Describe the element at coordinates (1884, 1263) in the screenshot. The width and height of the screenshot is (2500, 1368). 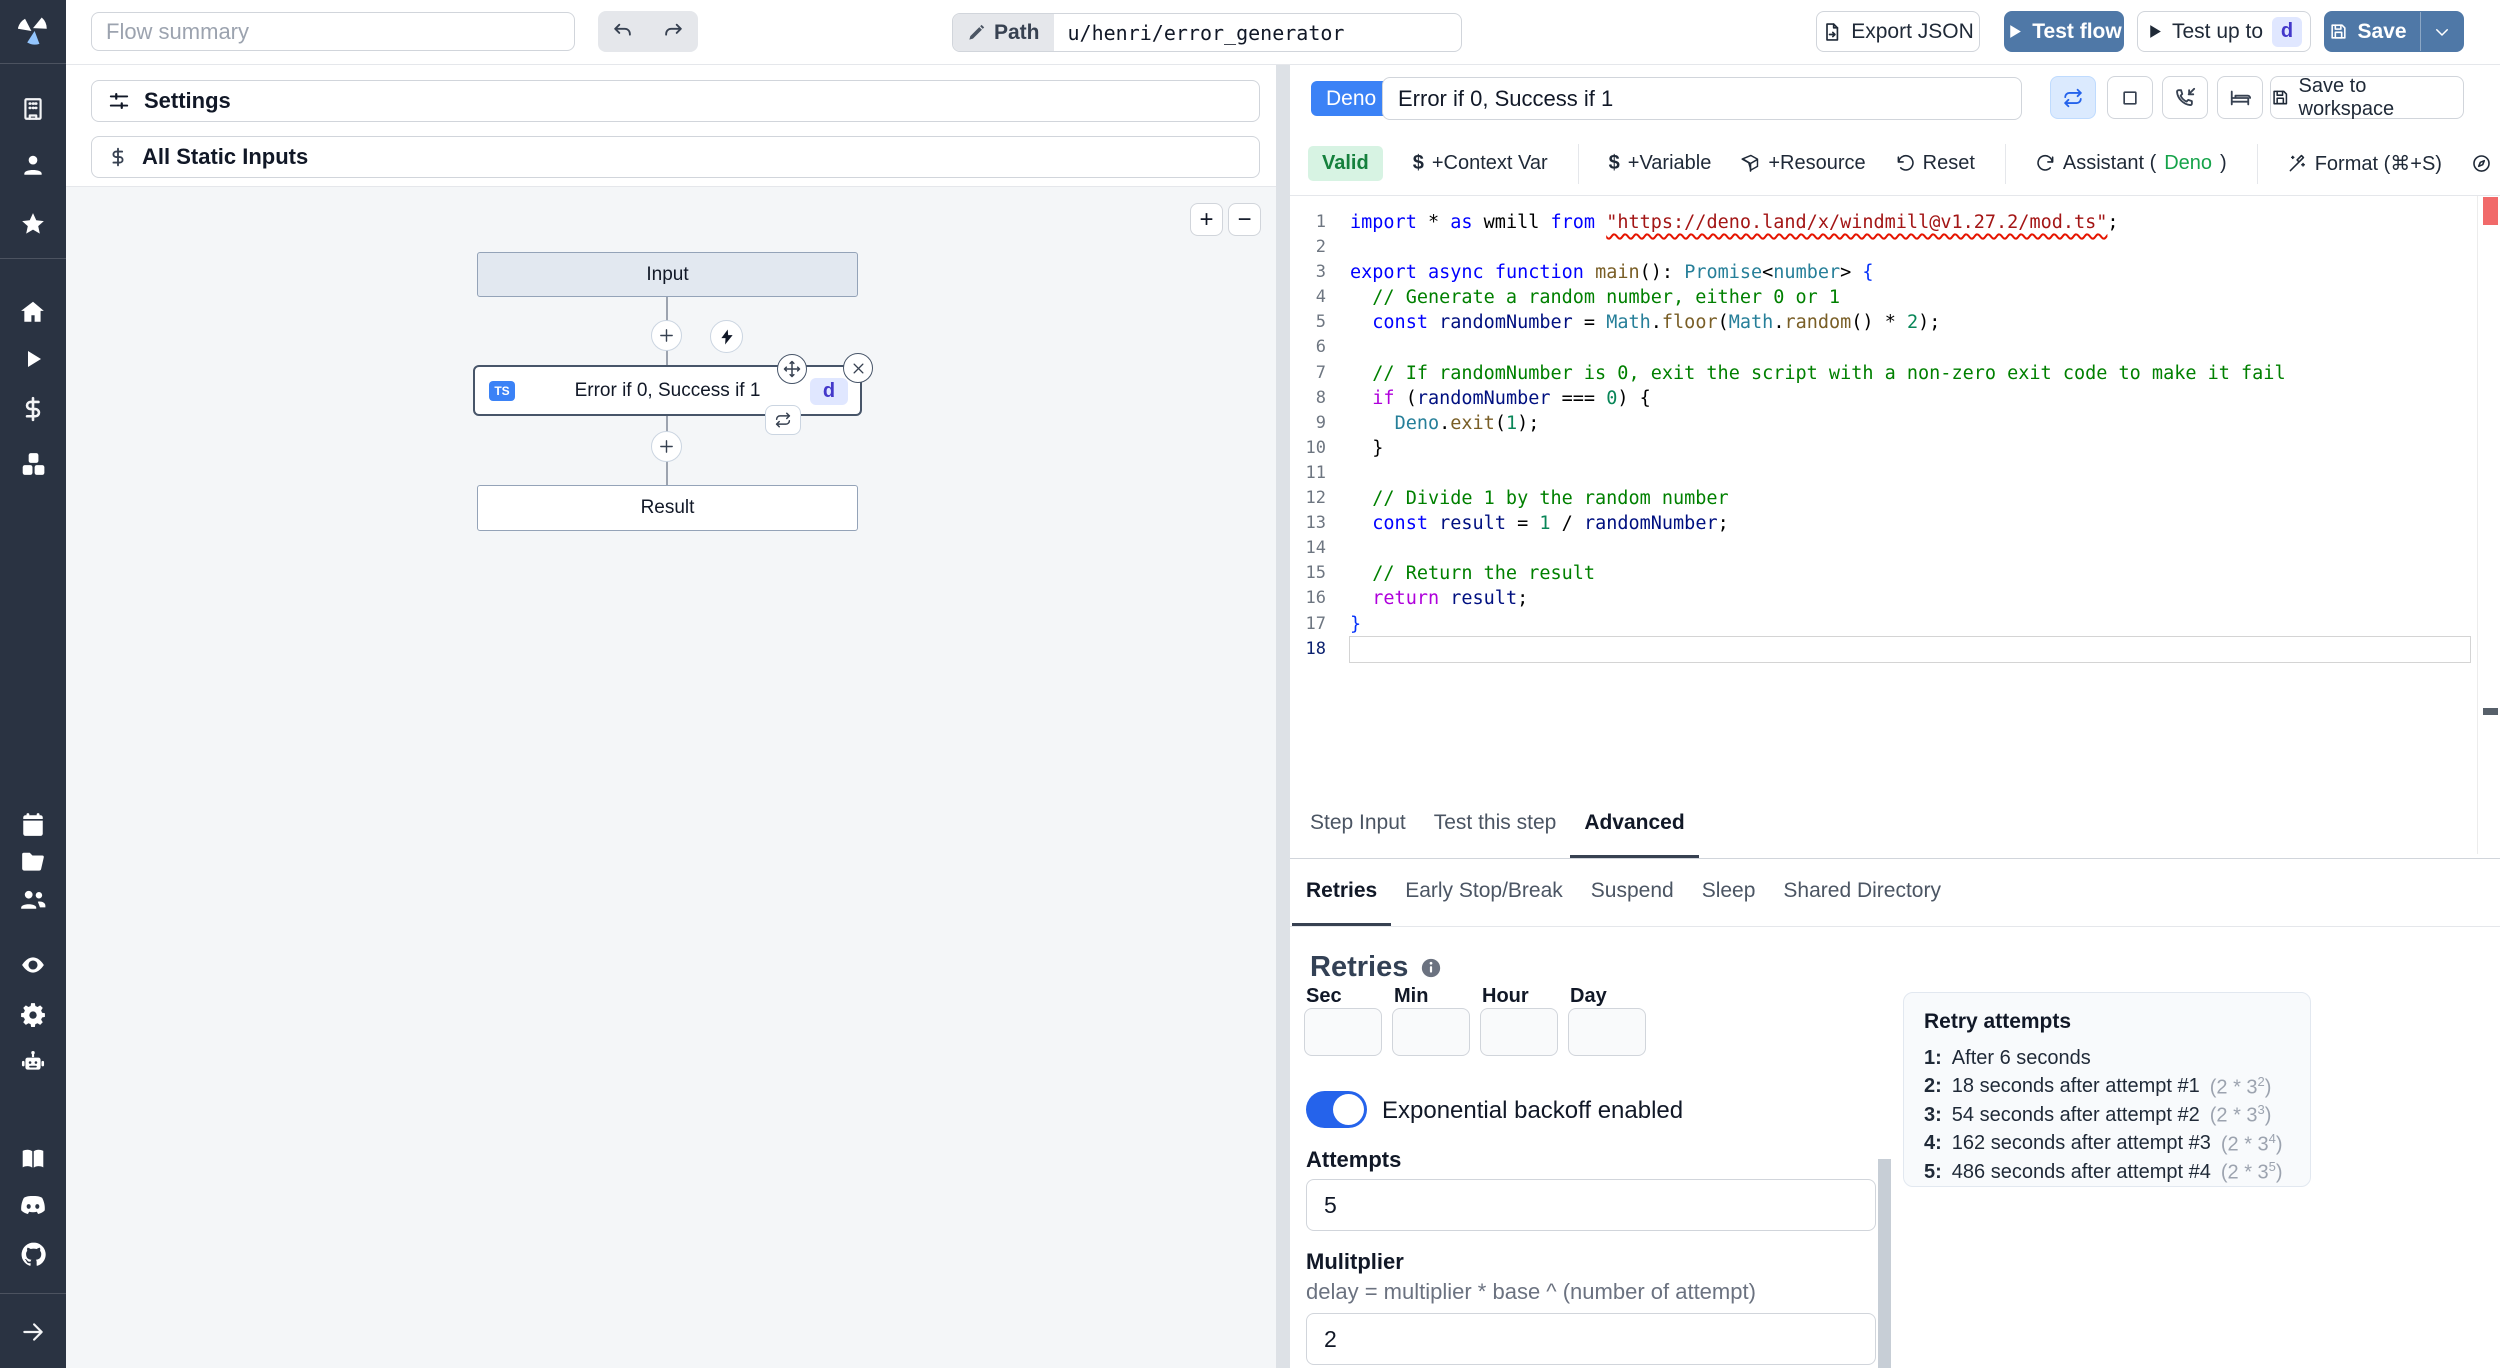
I see `retries-scrollbar` at that location.